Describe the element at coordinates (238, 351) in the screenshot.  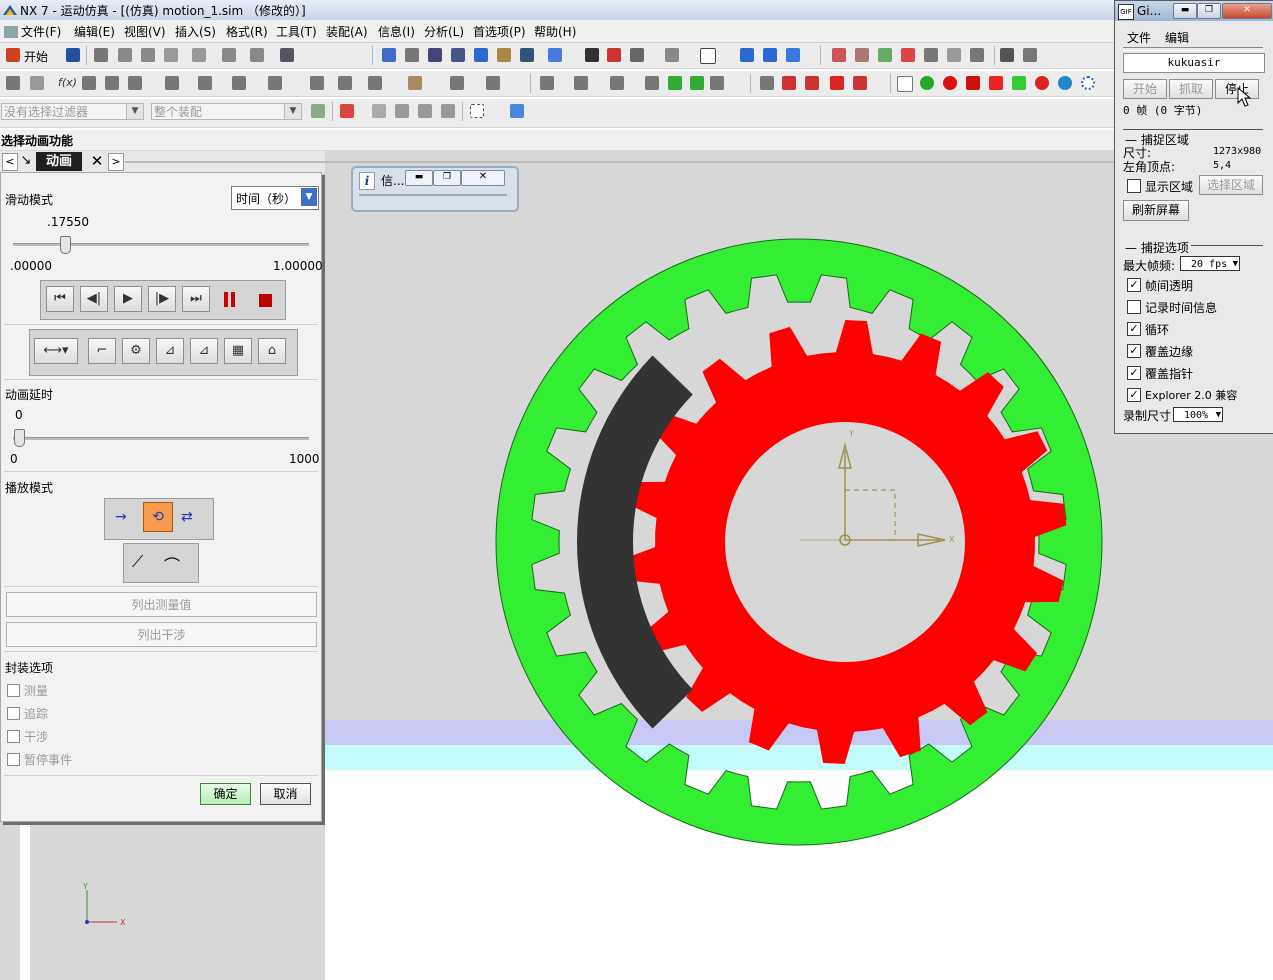
I see `package-button: ▦` at that location.